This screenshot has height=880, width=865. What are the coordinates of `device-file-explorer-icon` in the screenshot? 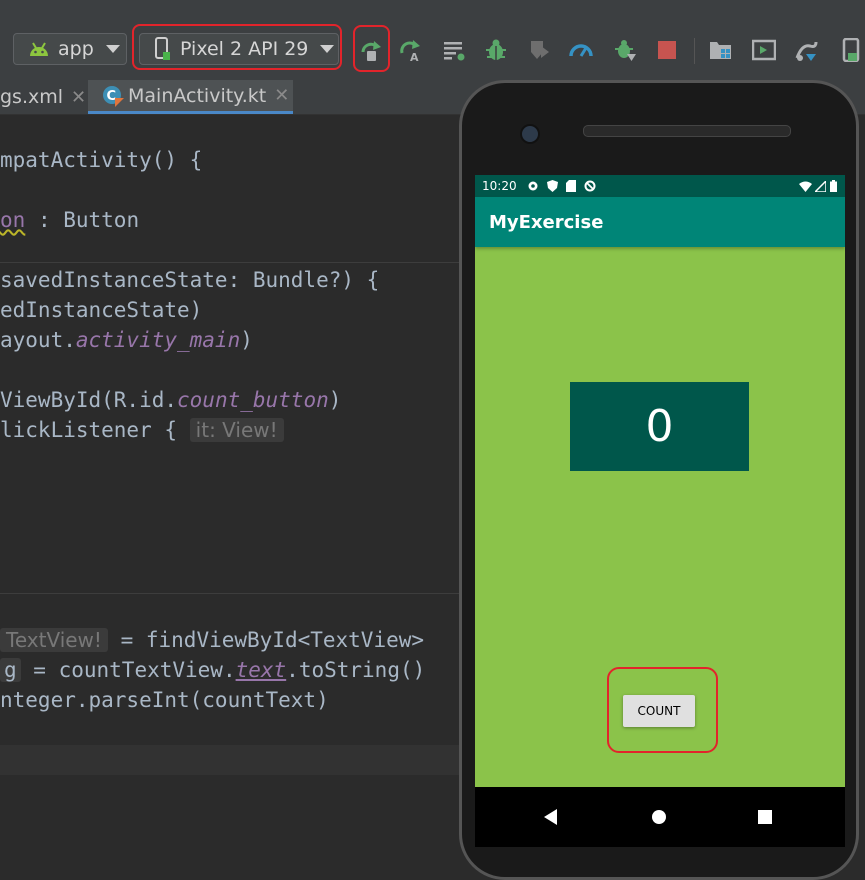 It's located at (851, 50).